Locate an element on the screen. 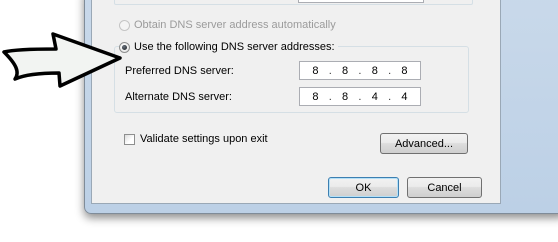  radio-use-following-dns-label: Use the following DNS server addresses: is located at coordinates (234, 47).